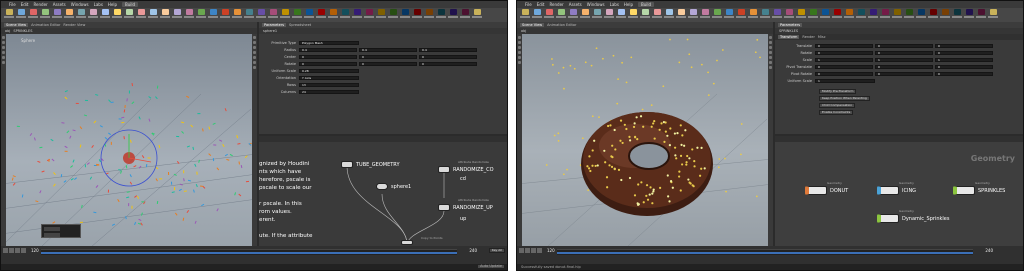  What do you see at coordinates (270, 31) in the screenshot?
I see `path-sphere: sphere1` at bounding box center [270, 31].